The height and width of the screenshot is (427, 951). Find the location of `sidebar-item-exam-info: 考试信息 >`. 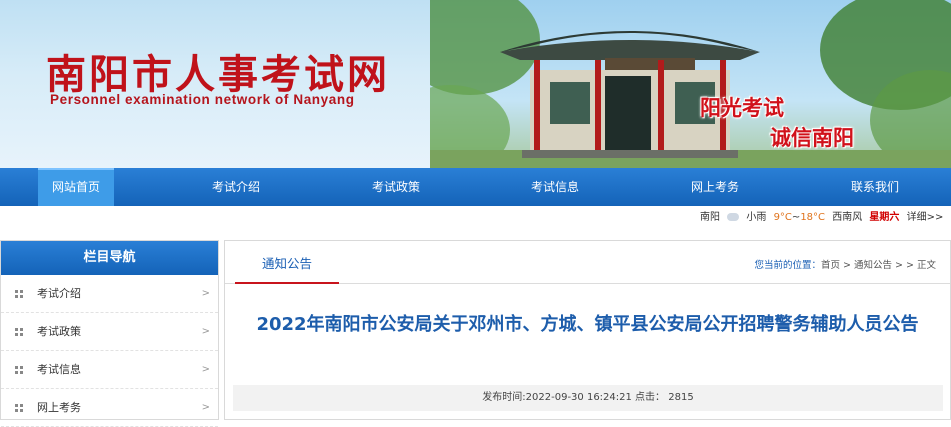

sidebar-item-exam-info: 考试信息 > is located at coordinates (109, 370).